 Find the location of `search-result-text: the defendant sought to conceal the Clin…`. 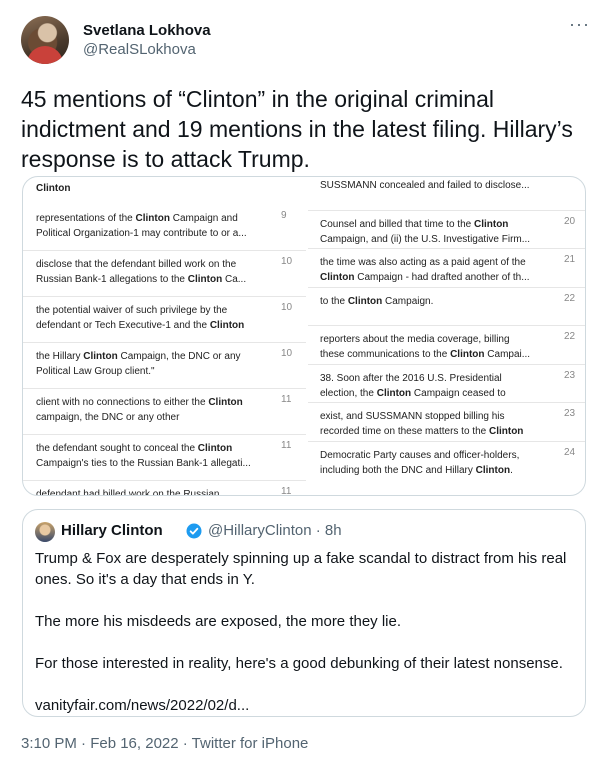

search-result-text: the defendant sought to conceal the Clin… is located at coordinates (148, 456).